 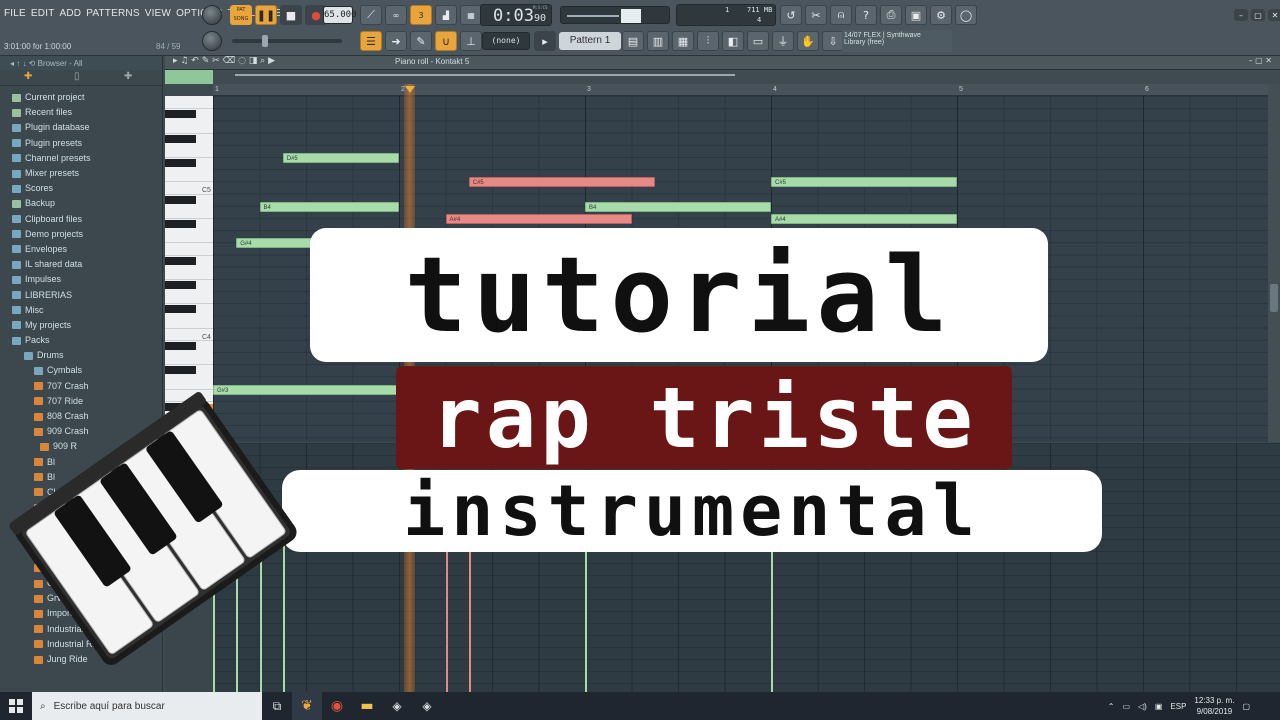 What do you see at coordinates (81, 173) in the screenshot?
I see `browser-item: Mixer presets` at bounding box center [81, 173].